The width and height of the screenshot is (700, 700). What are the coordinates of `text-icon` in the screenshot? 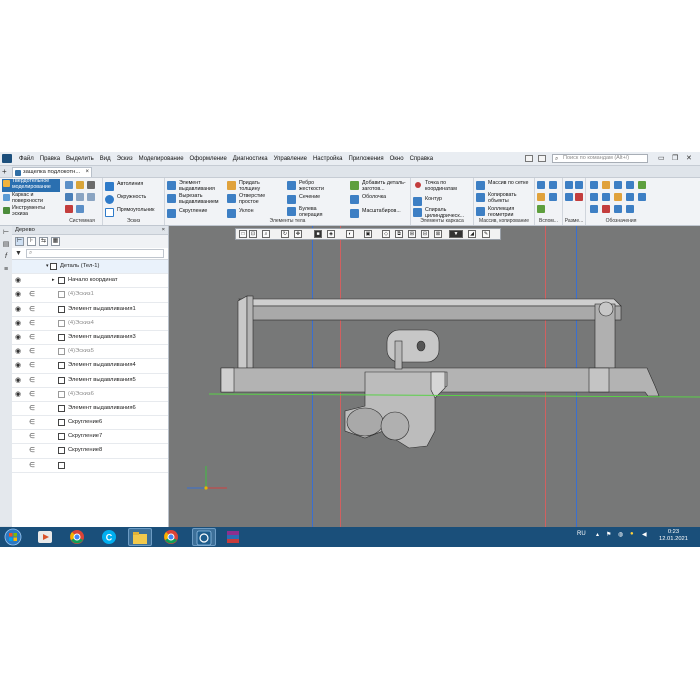 It's located at (642, 185).